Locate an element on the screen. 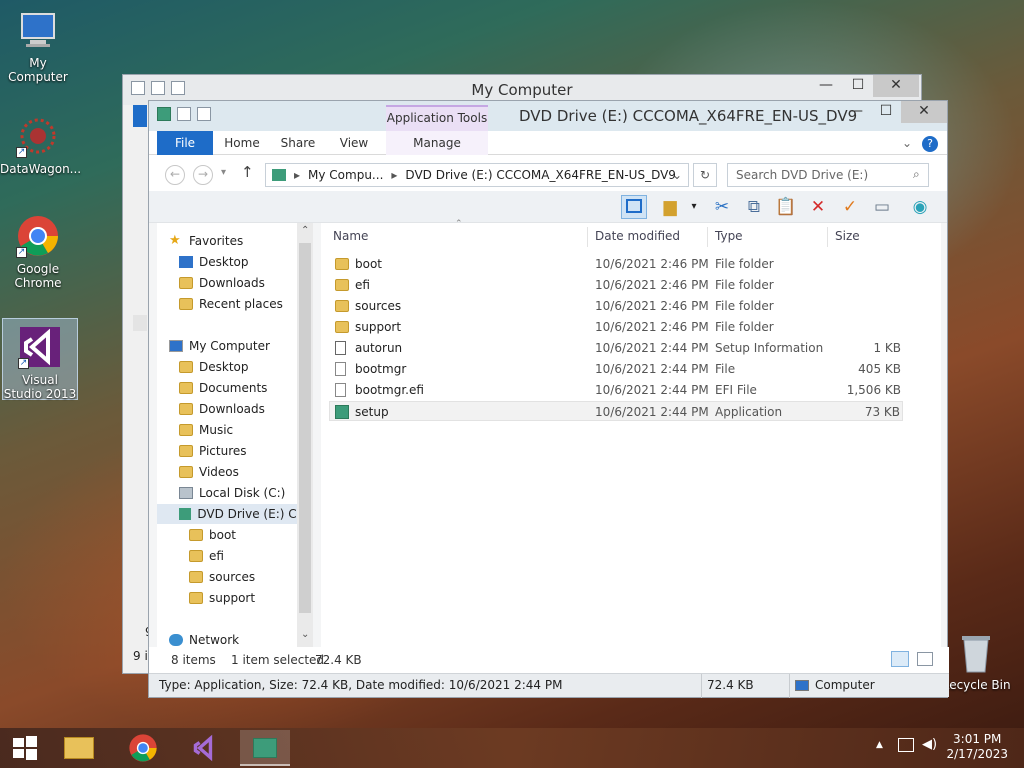  table-row: support 10/6/2021 2:46 PM File folder is located at coordinates (616, 327).